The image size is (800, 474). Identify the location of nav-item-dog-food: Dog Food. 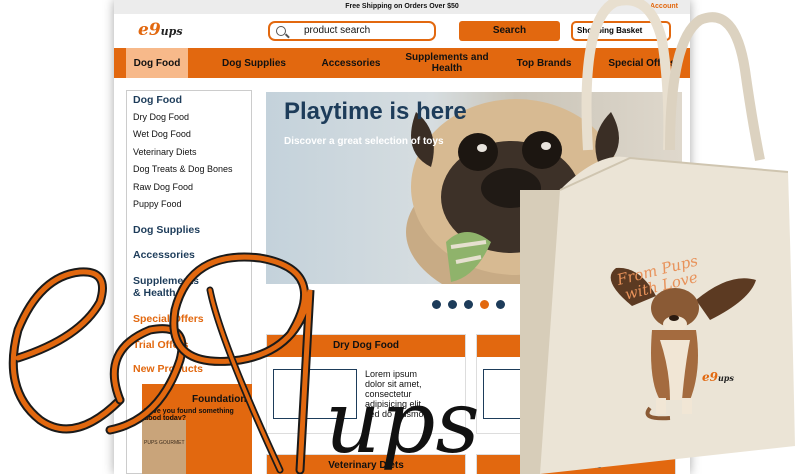
(157, 63).